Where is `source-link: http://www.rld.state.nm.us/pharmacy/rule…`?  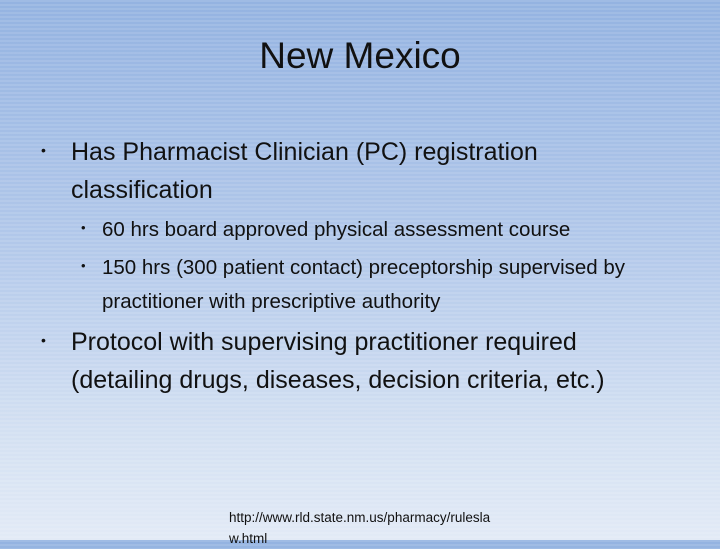
source-link: http://www.rld.state.nm.us/pharmacy/rule… is located at coordinates (364, 528).